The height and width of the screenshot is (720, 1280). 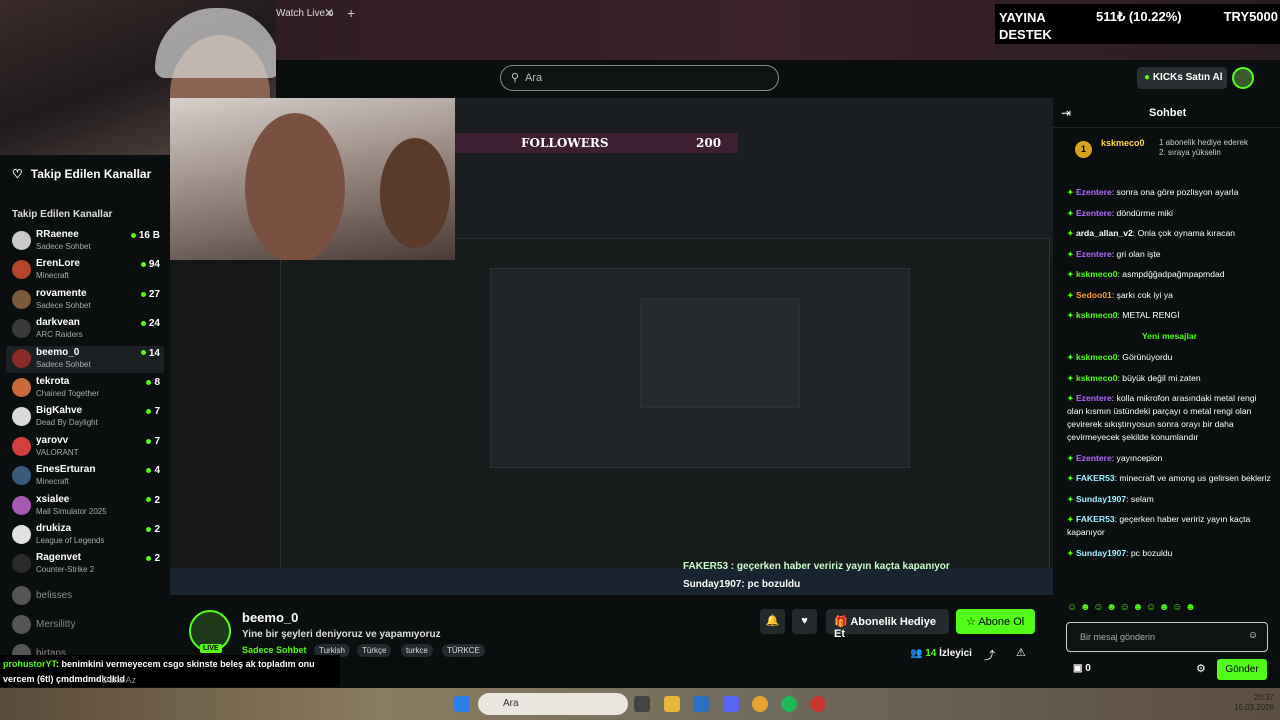 I want to click on tab-close-icon: ✕, so click(x=329, y=13).